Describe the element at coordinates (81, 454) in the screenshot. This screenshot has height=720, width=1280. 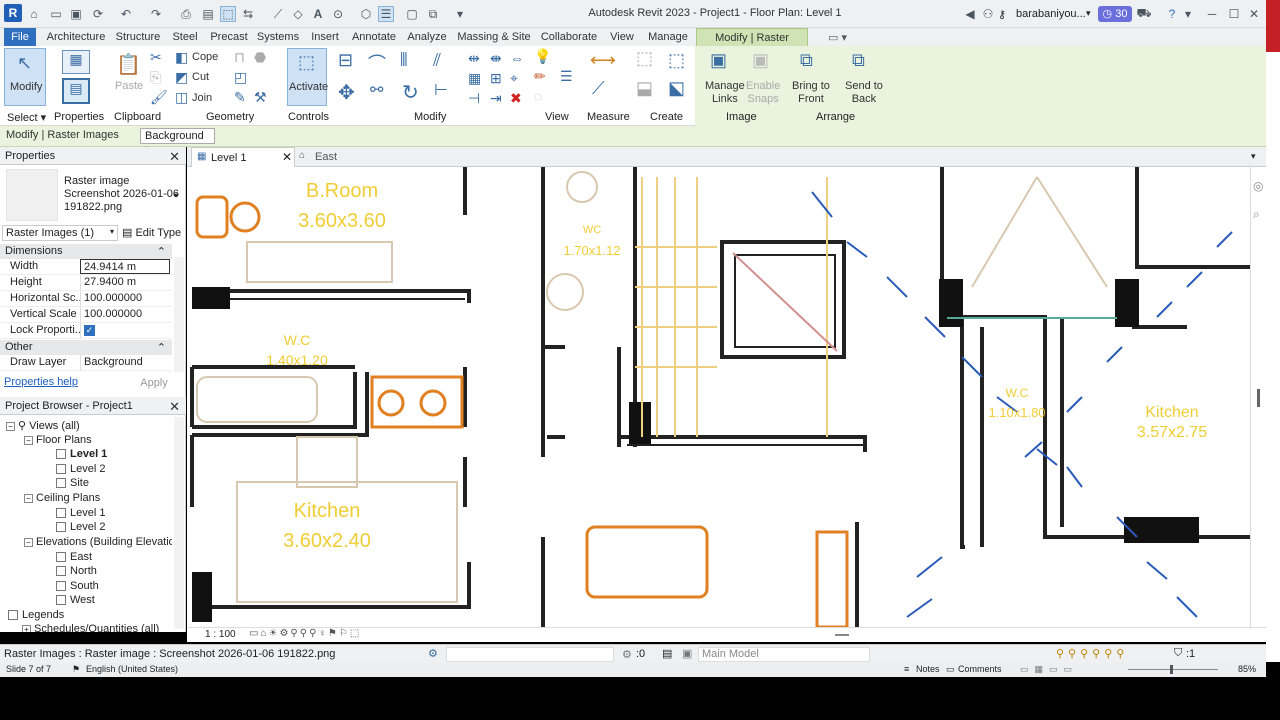
I see `tree-floor-level-1: Level 1` at that location.